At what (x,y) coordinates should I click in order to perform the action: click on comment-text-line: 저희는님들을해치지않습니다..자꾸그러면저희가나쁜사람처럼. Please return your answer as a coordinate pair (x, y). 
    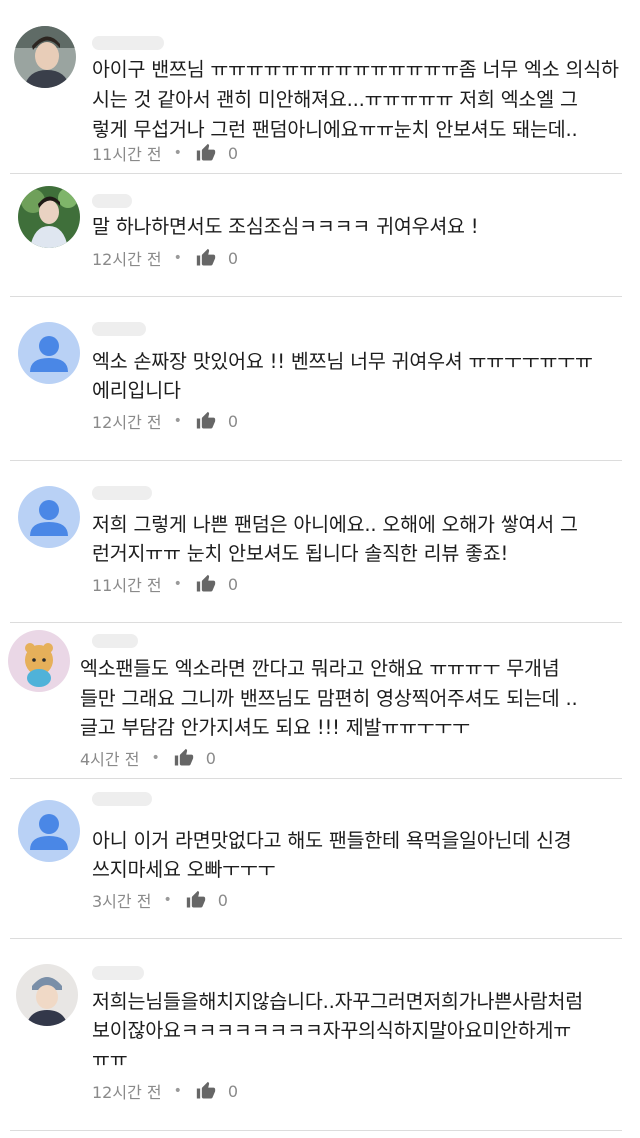
    Looking at the image, I should click on (337, 1001).